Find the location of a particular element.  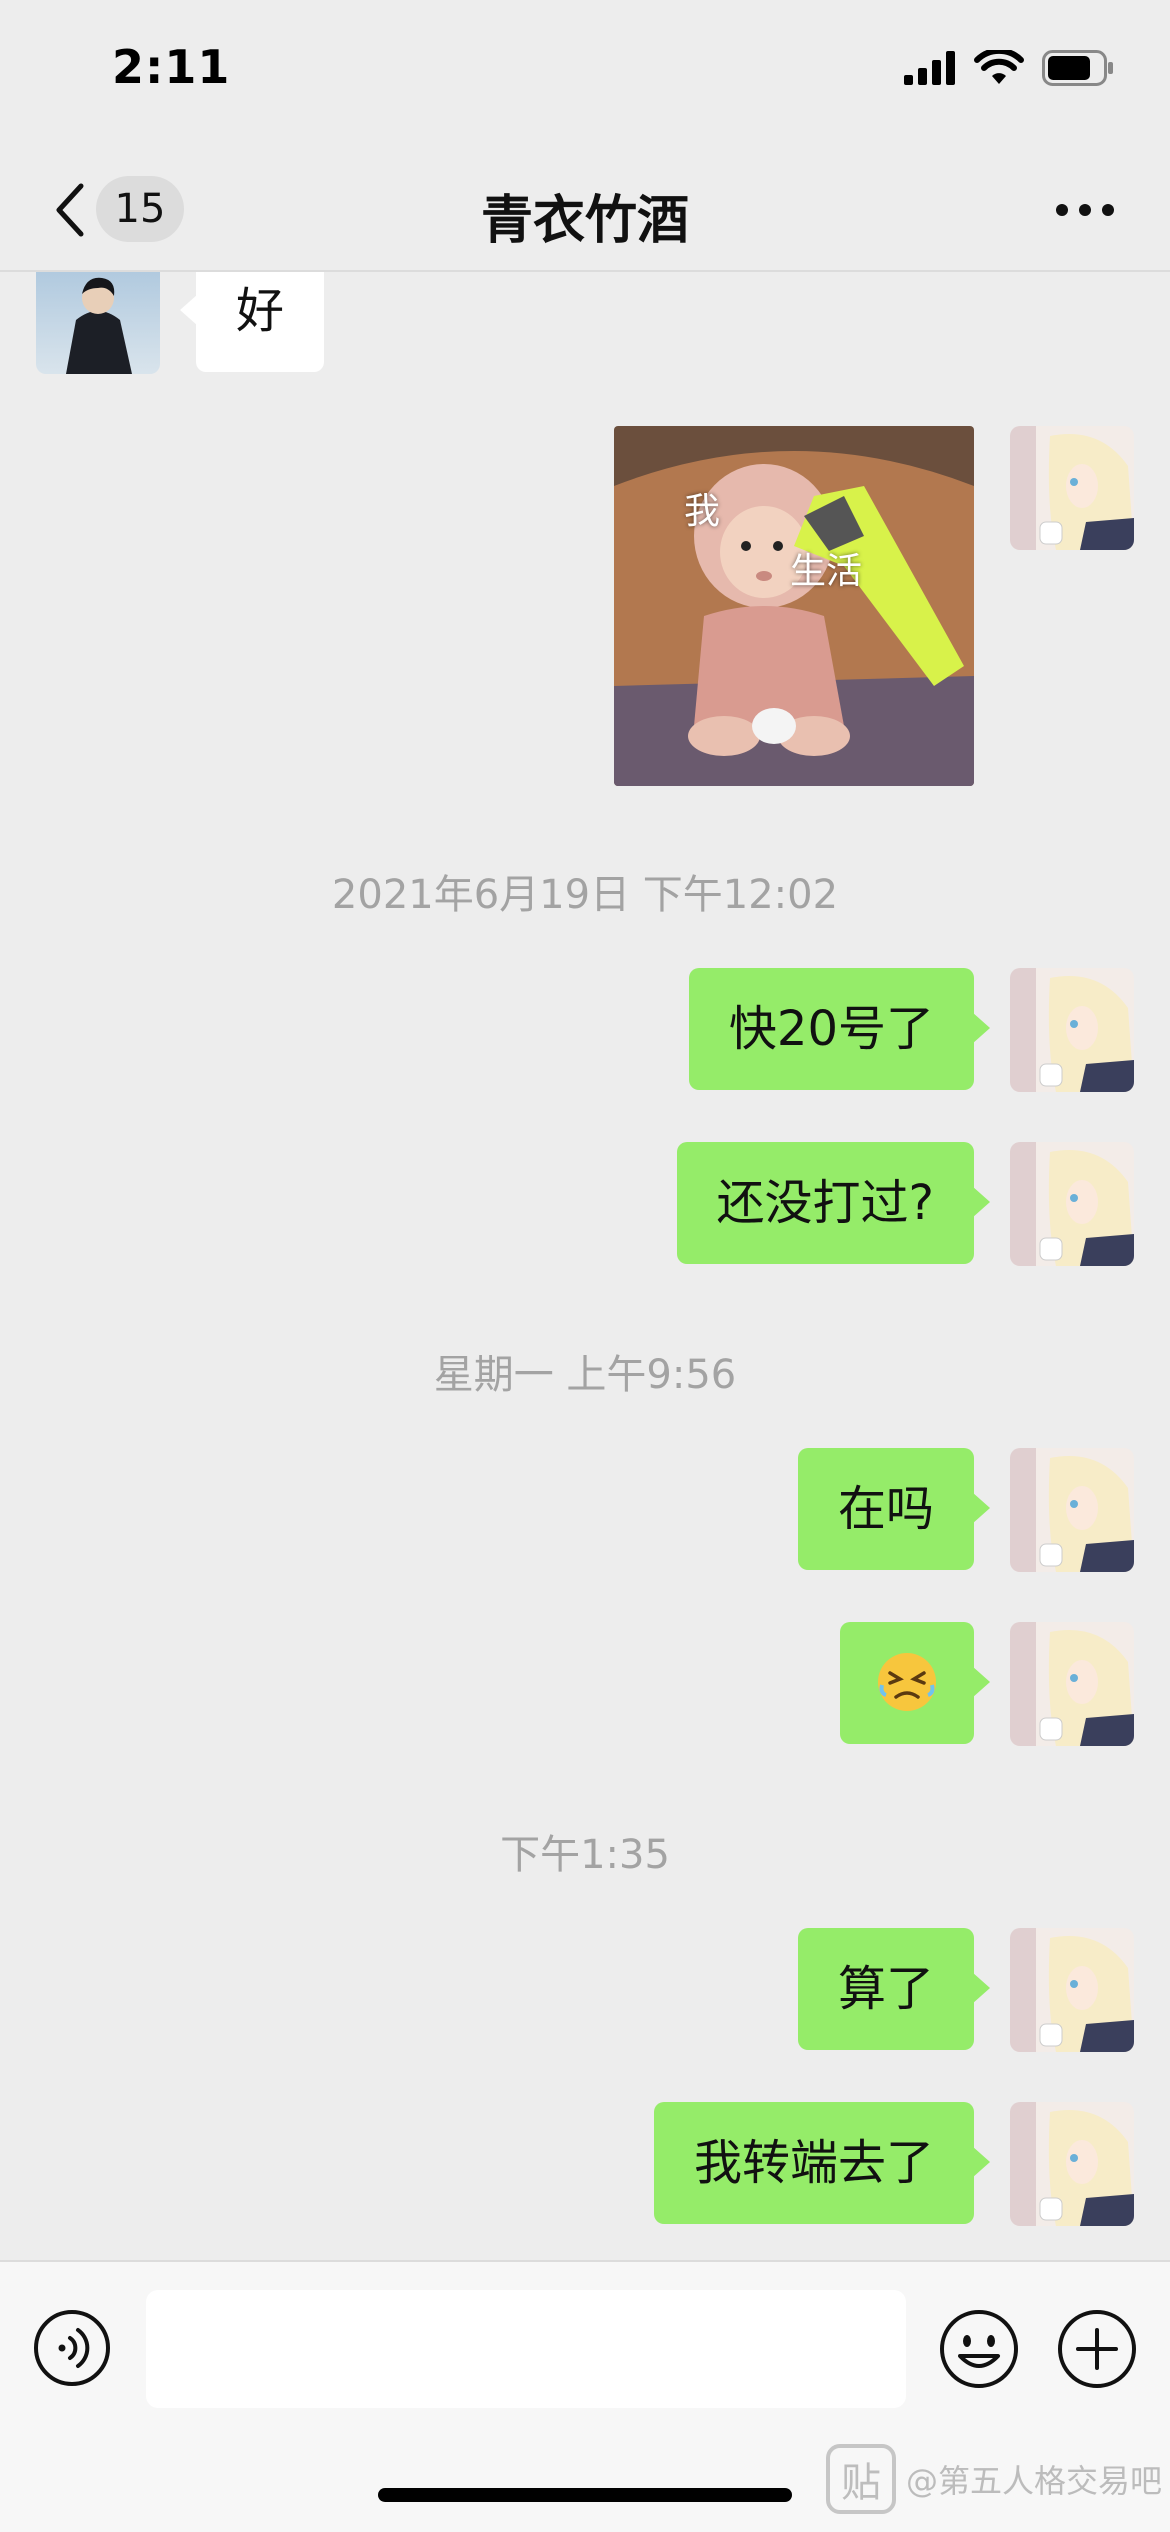

received-message-bubble: 好 is located at coordinates (252, 322).